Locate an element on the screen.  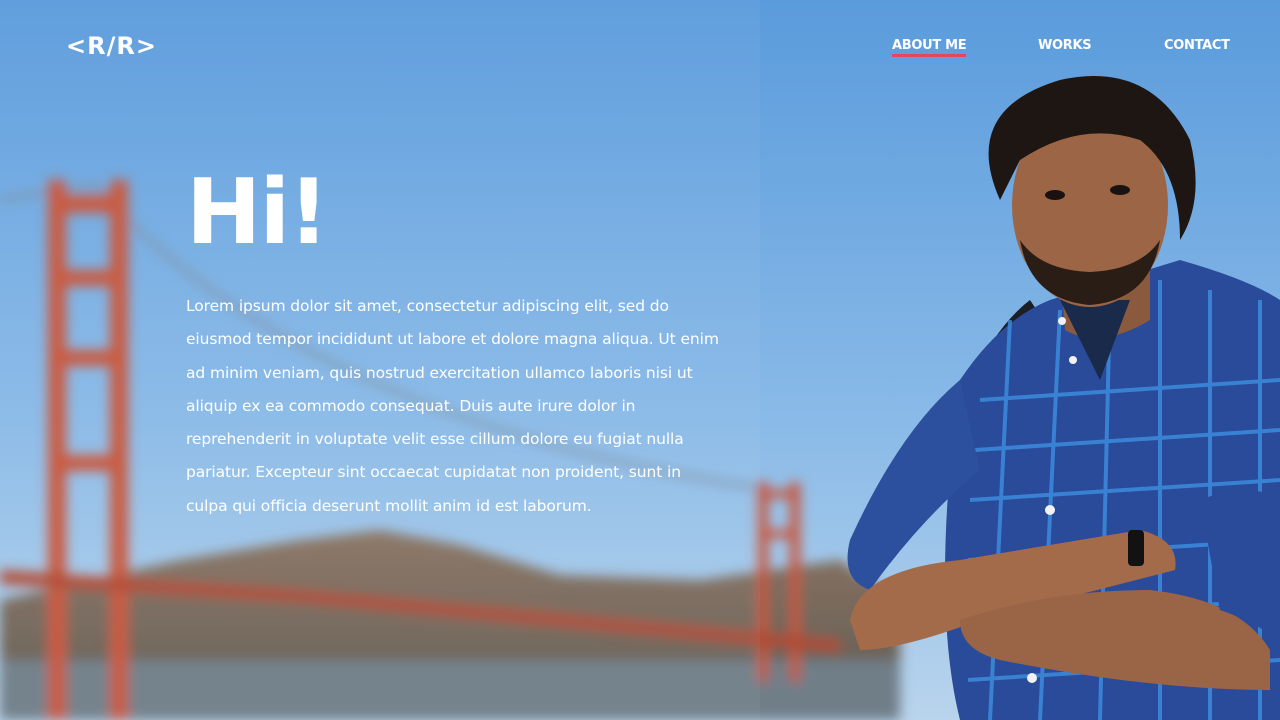
nav-item-contact: CONTACT is located at coordinates (1197, 45).